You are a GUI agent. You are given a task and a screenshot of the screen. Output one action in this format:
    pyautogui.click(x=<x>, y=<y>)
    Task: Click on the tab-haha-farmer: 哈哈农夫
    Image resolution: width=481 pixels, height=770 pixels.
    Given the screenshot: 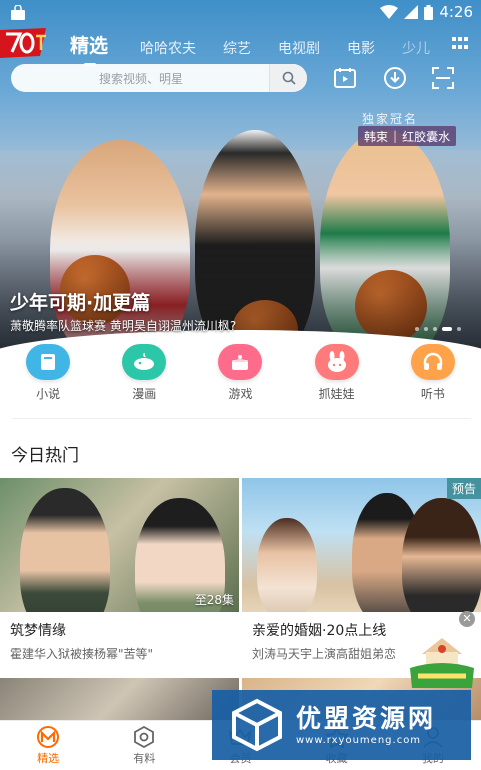 What is the action you would take?
    pyautogui.click(x=168, y=48)
    